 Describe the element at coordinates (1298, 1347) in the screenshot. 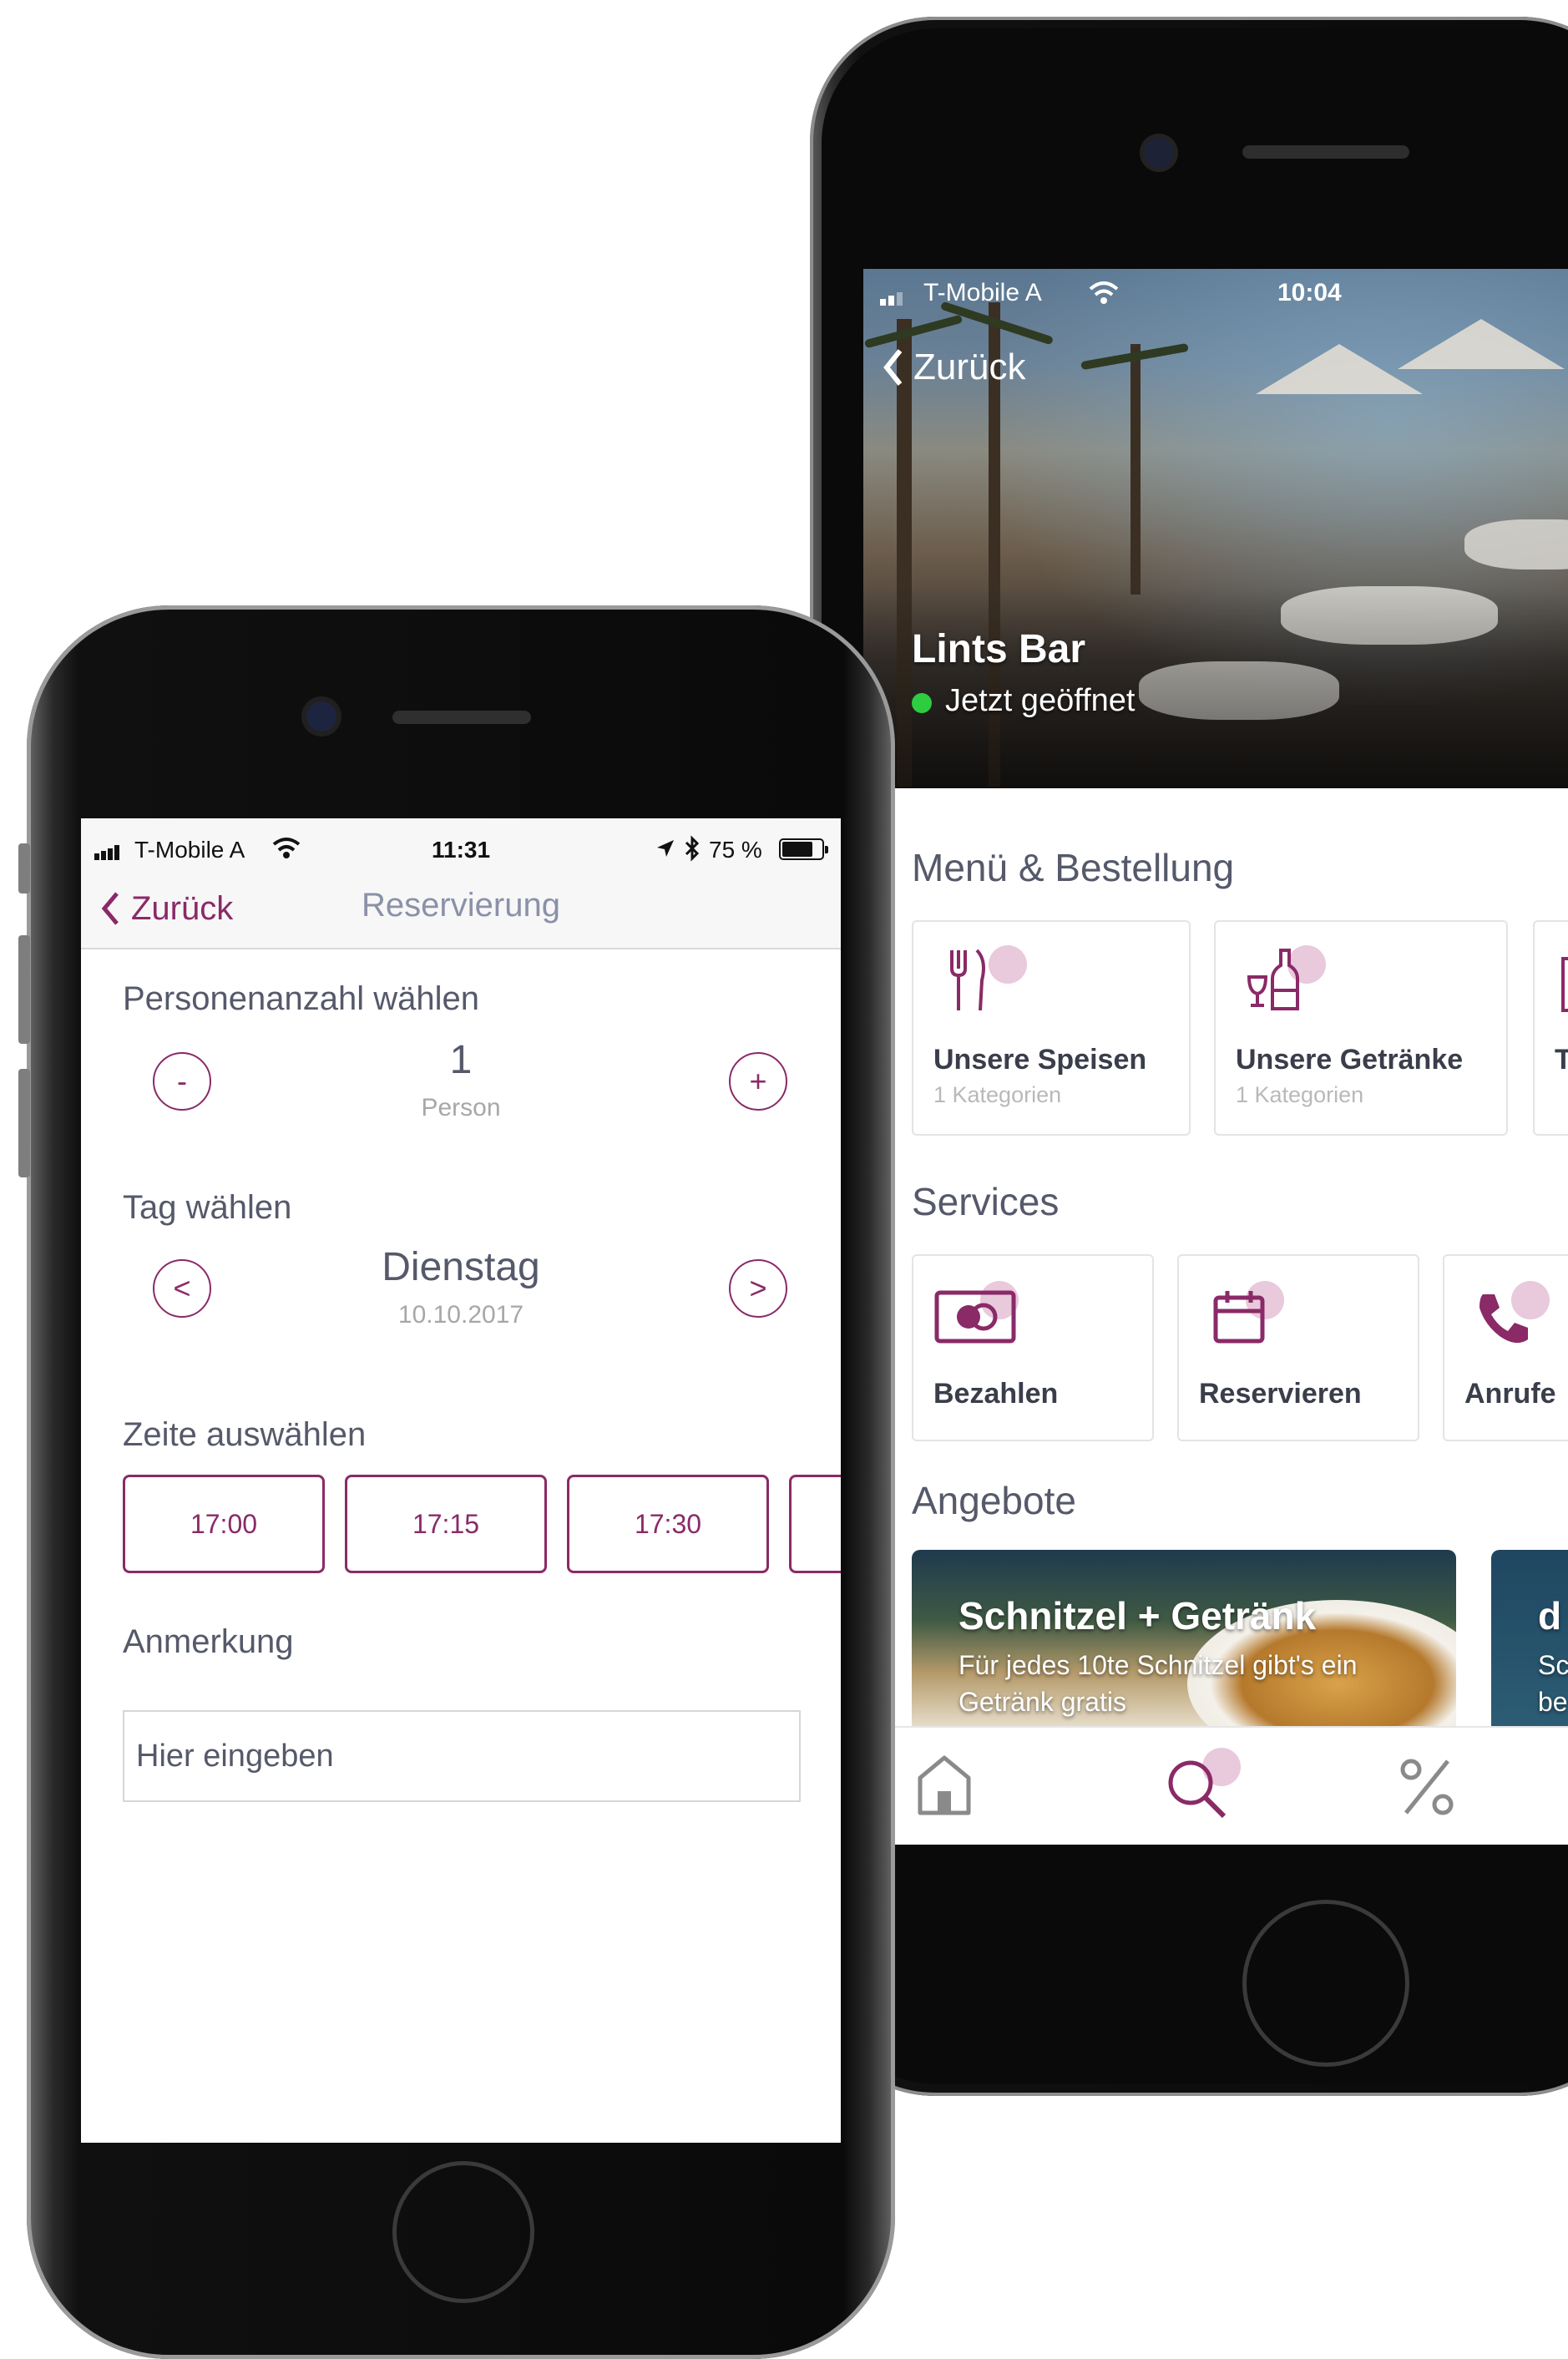

I see `service-card-reserve: Reservieren` at that location.